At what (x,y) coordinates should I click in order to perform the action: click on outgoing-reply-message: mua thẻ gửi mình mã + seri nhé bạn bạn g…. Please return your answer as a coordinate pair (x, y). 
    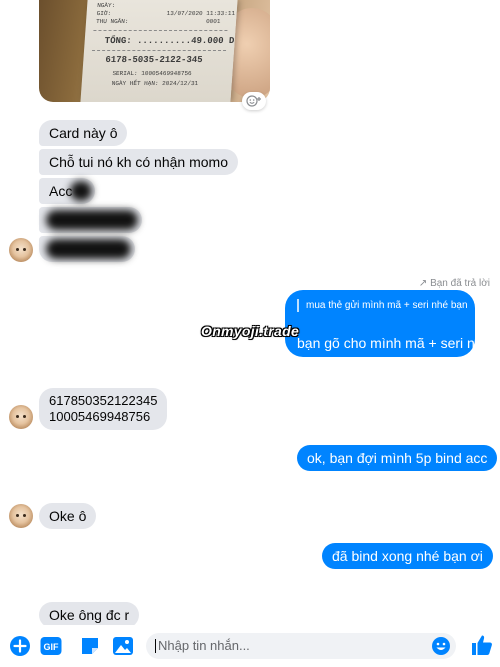
    Looking at the image, I should click on (387, 323).